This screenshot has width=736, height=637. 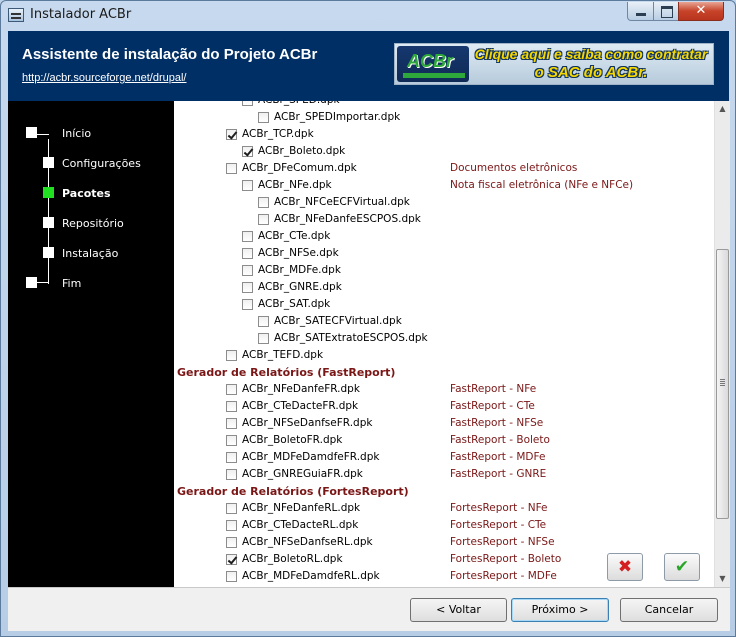 What do you see at coordinates (434, 152) in the screenshot?
I see `package-row: ACBr_Boleto.dpk` at bounding box center [434, 152].